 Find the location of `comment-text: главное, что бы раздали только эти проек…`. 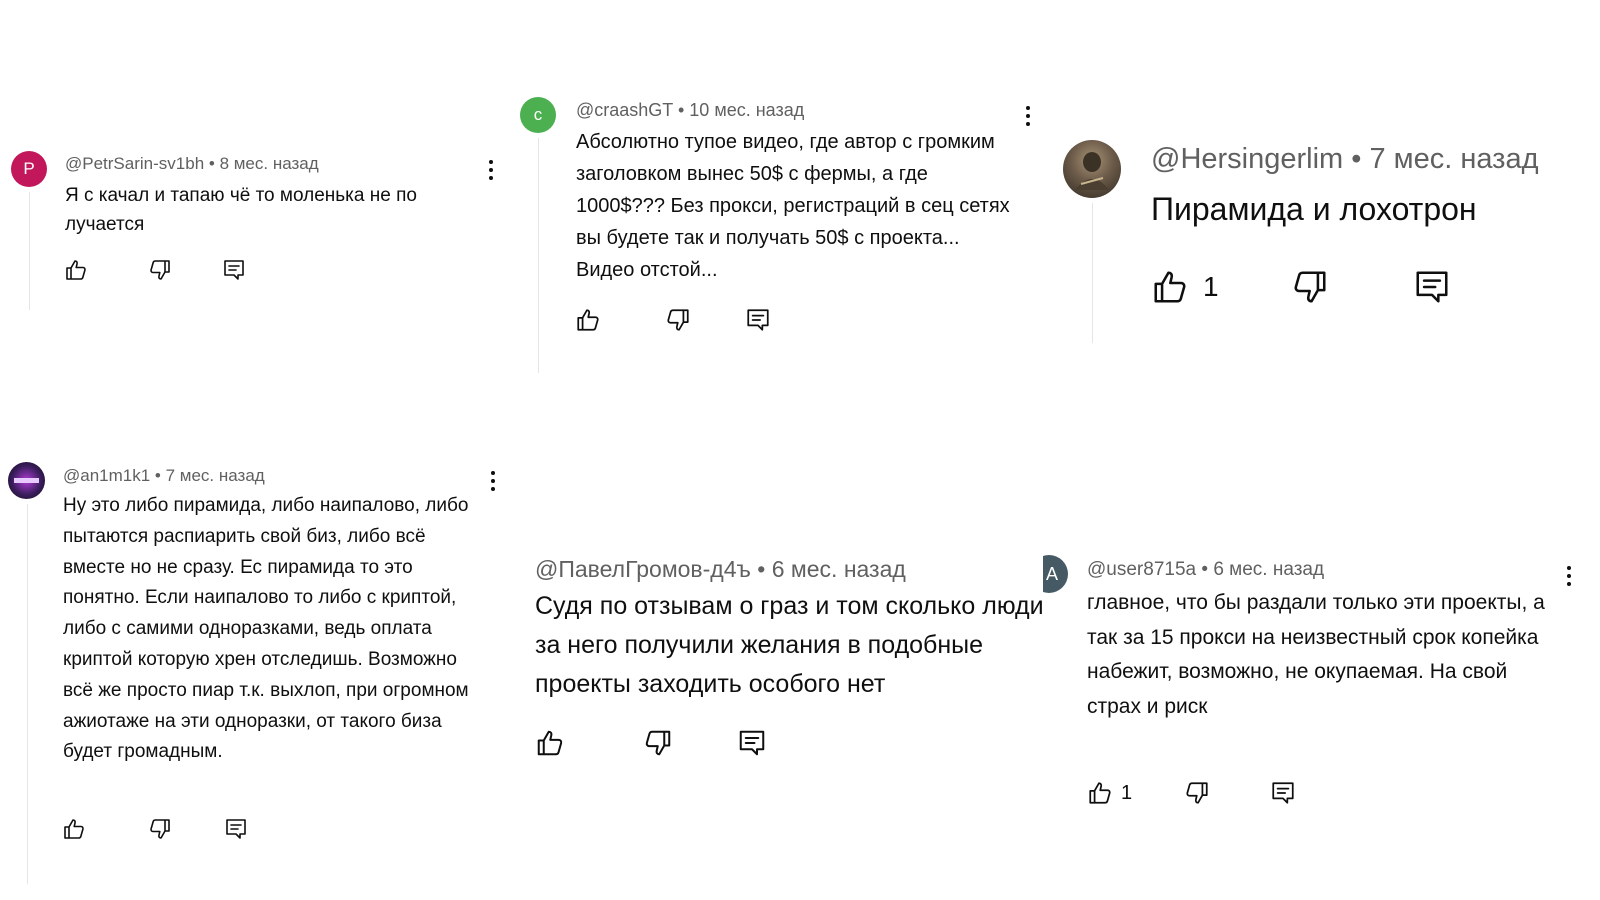

comment-text: главное, что бы раздали только эти проек… is located at coordinates (1316, 654).